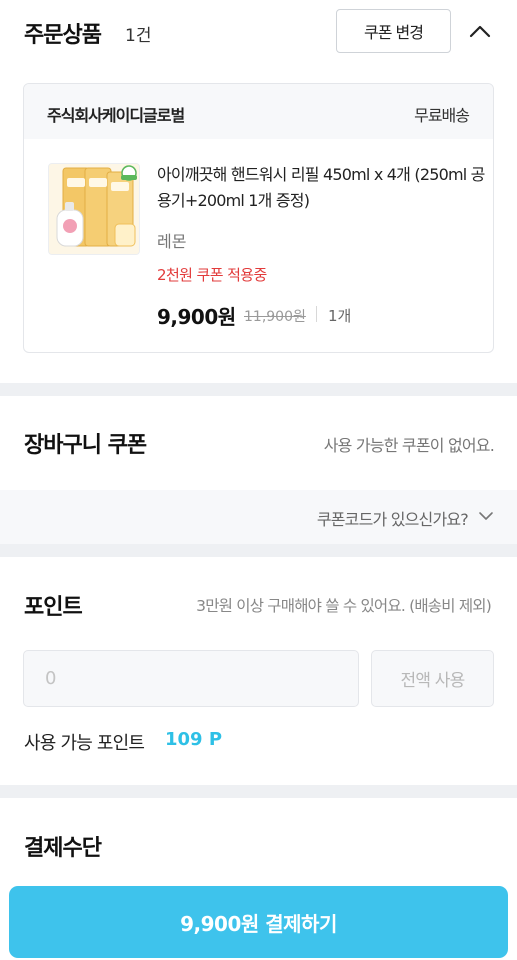 This screenshot has height=960, width=517. I want to click on chevron-up-icon, so click(480, 31).